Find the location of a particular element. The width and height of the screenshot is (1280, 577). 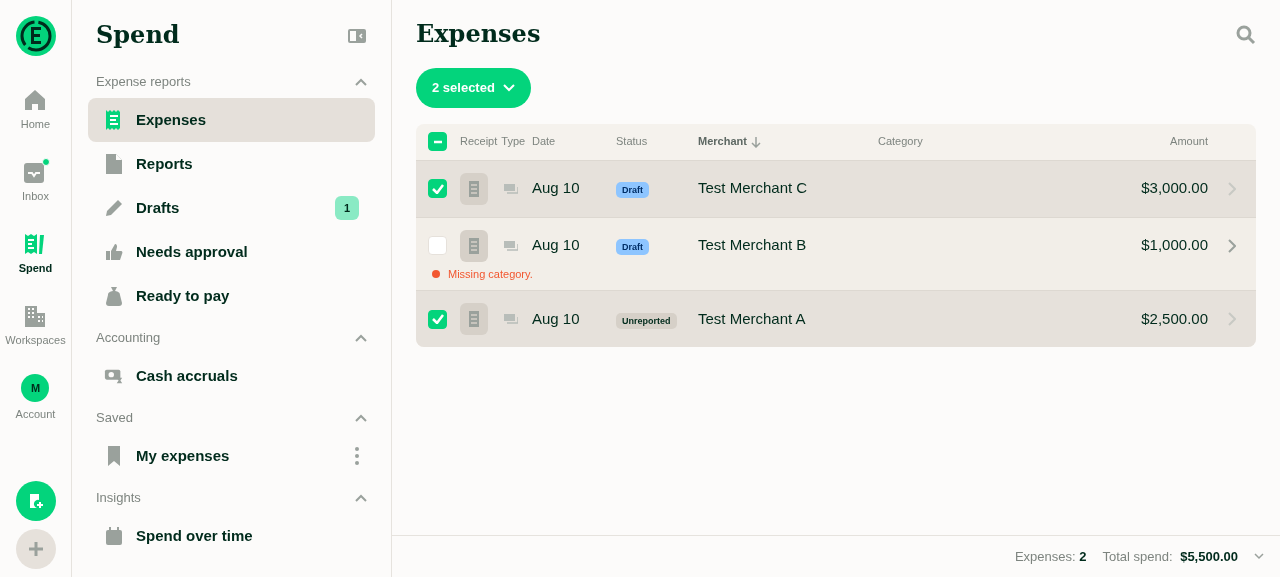

count-badge: 1 is located at coordinates (346, 208).